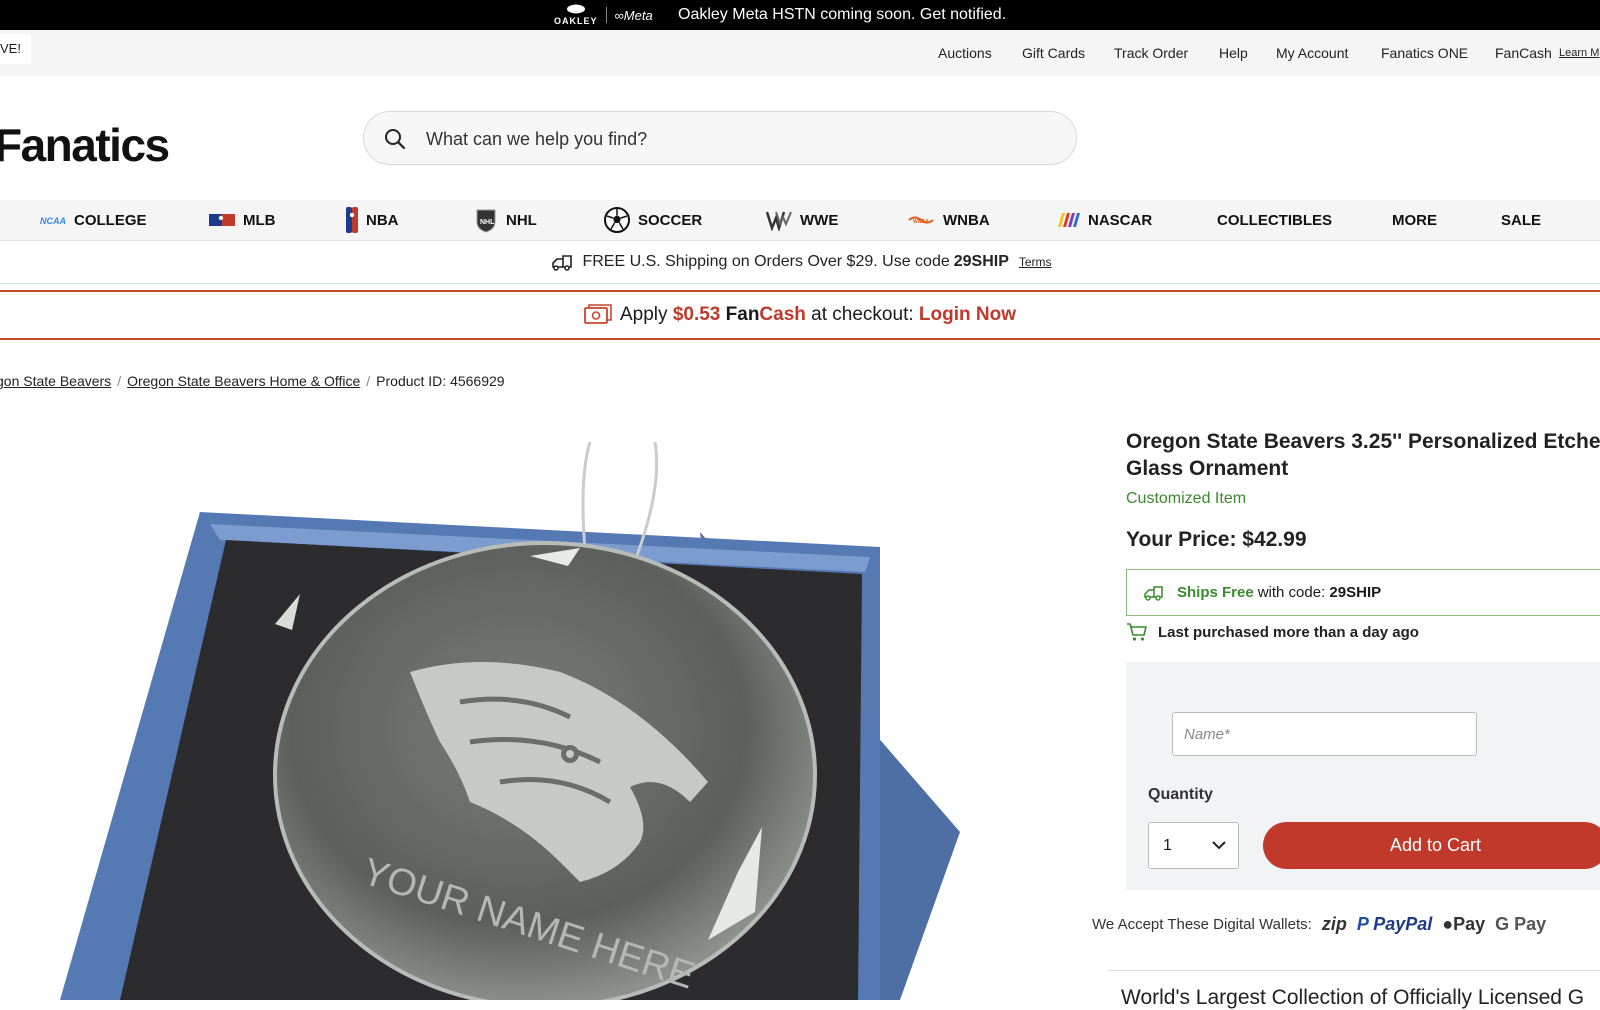 This screenshot has height=1010, width=1600. I want to click on utility-link-gift-cards: Gift Cards, so click(1053, 53).